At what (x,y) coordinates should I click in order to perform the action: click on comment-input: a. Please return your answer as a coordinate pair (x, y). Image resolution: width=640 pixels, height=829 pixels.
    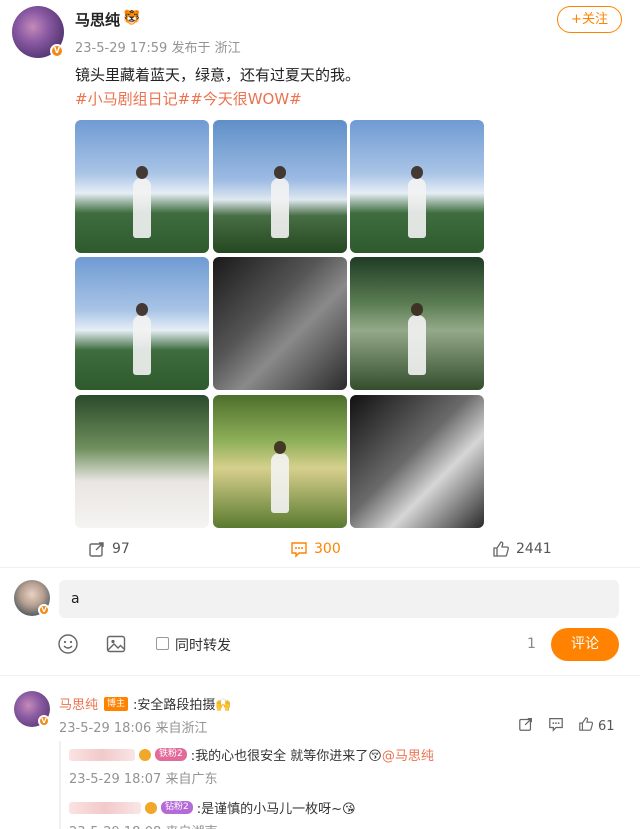
    Looking at the image, I should click on (339, 599).